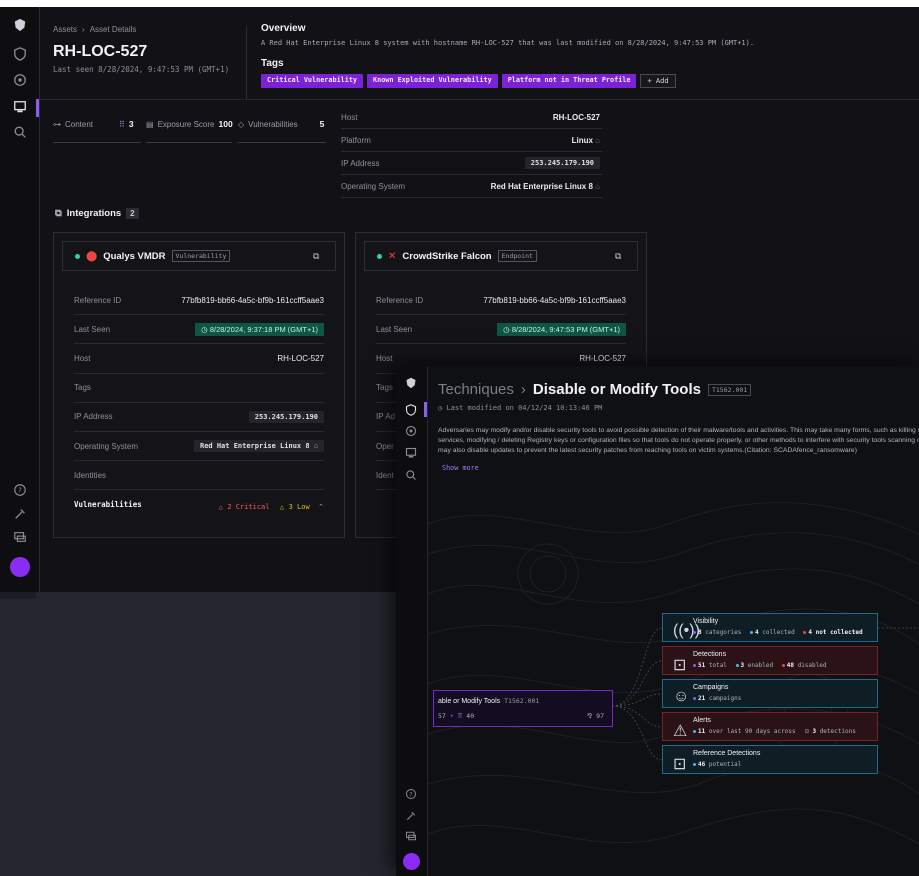 This screenshot has width=919, height=876. Describe the element at coordinates (373, 186) in the screenshot. I see `info-key: Operating System` at that location.